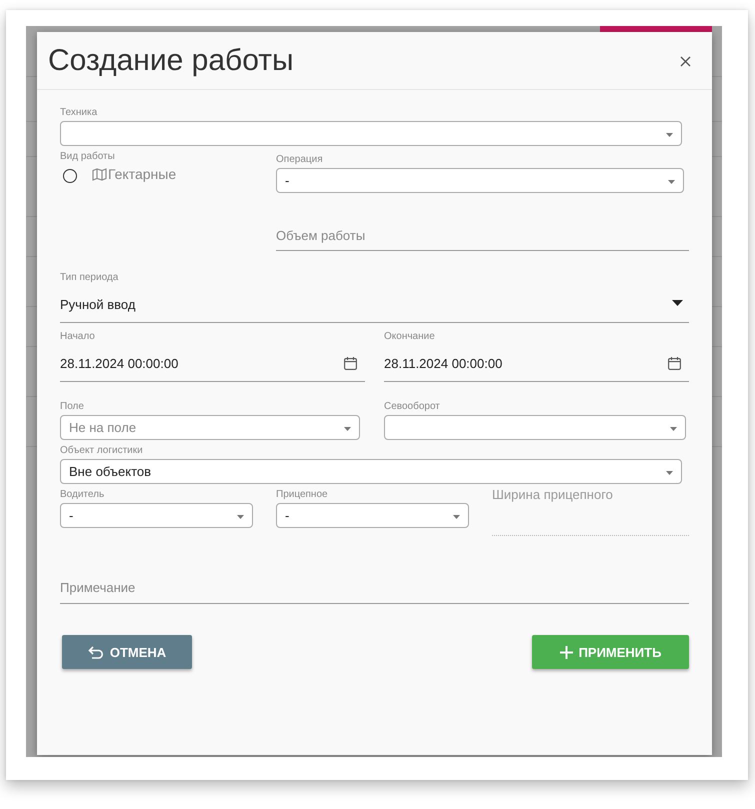 This screenshot has width=755, height=809. What do you see at coordinates (99, 174) in the screenshot?
I see `map-icon` at bounding box center [99, 174].